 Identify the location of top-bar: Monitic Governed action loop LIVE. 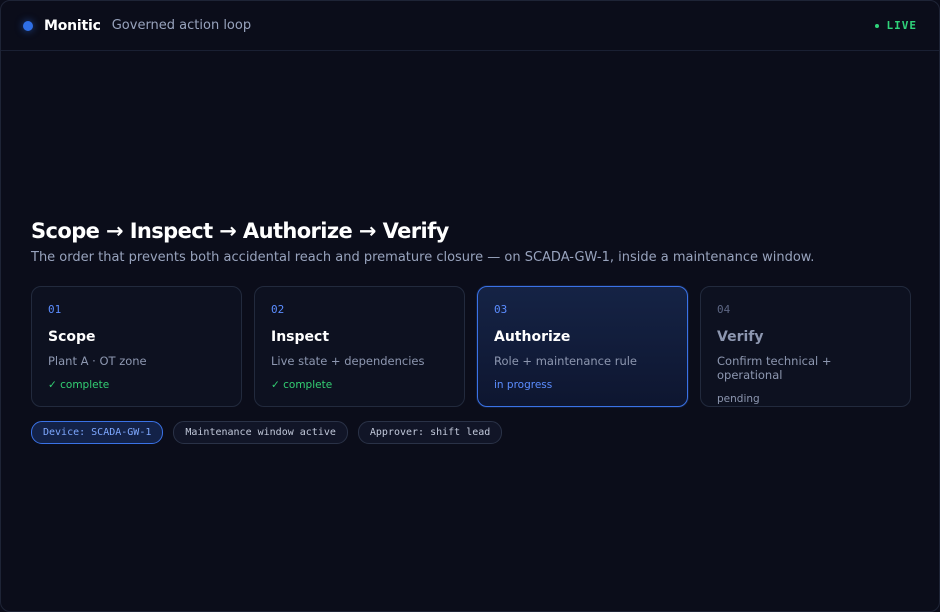
(470, 26).